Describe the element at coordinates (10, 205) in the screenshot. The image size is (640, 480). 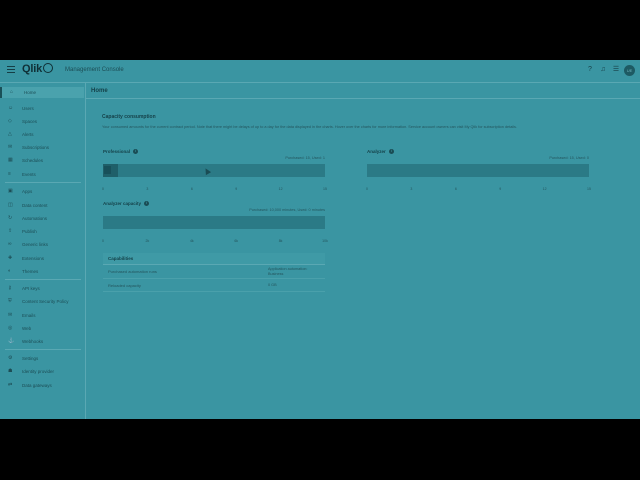
I see `data-icon: ◫` at that location.